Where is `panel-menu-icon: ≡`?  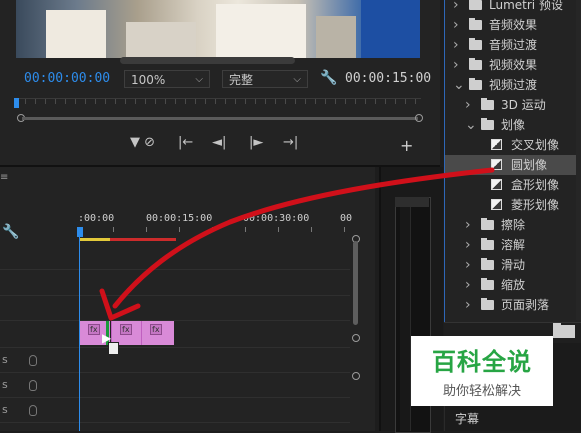
panel-menu-icon: ≡ is located at coordinates (4, 177).